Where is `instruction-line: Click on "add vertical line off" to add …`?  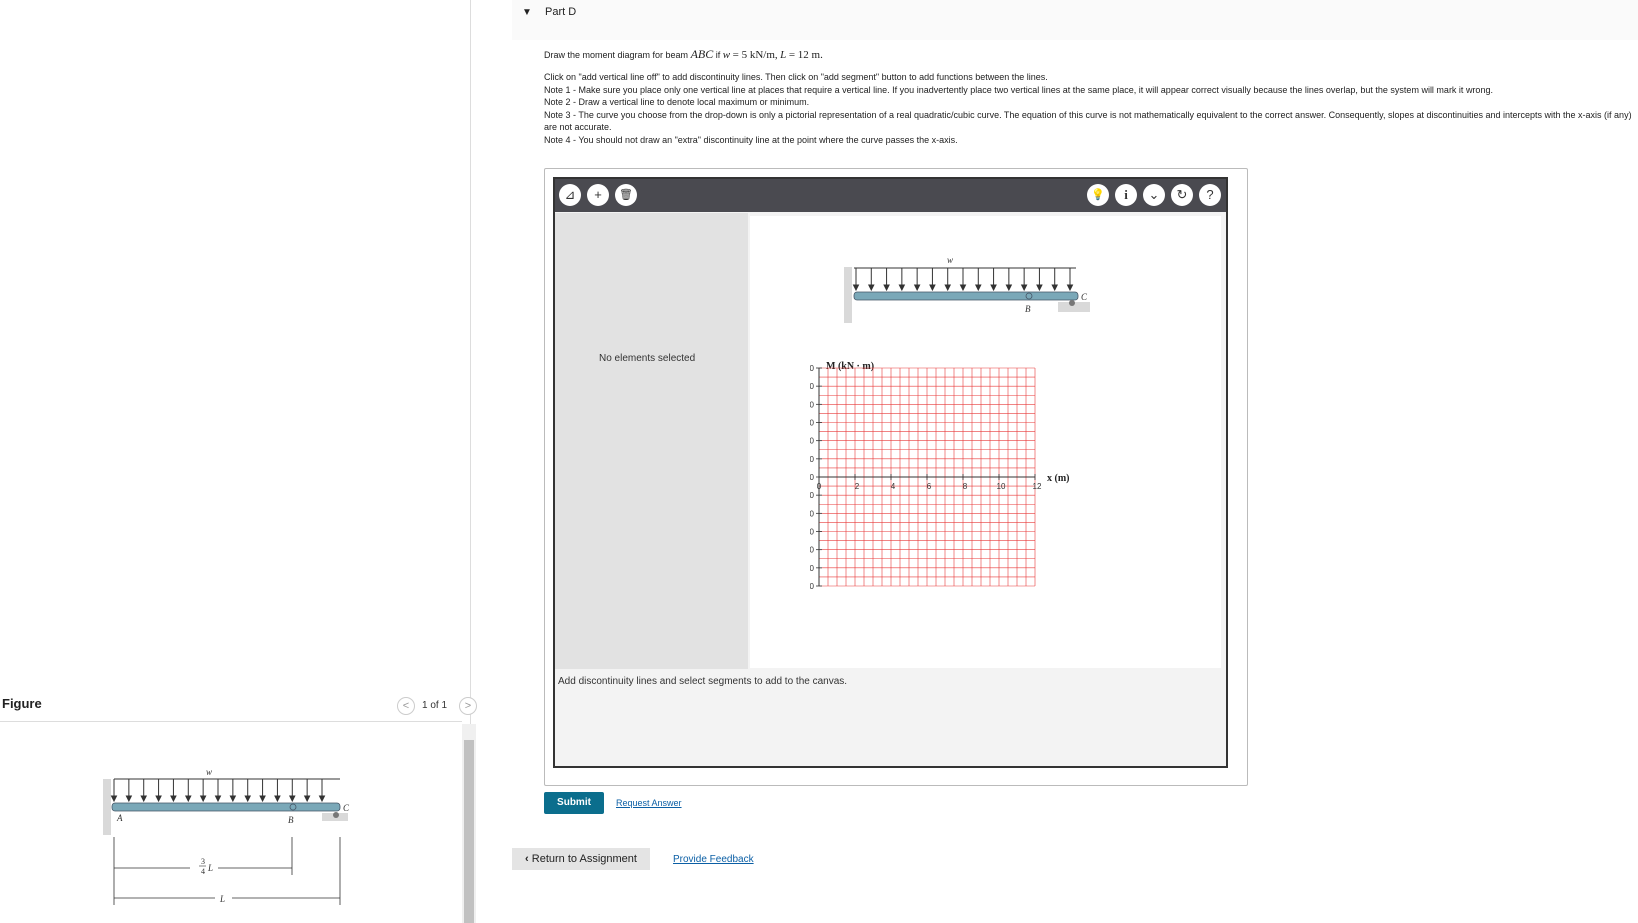
instruction-line: Click on "add vertical line off" to add … is located at coordinates (796, 77).